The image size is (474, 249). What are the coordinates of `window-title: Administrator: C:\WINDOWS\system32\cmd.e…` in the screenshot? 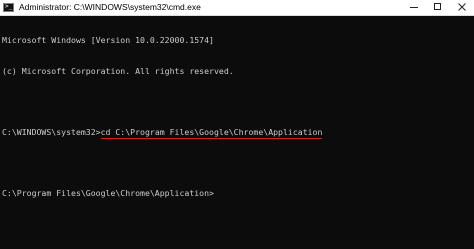 It's located at (110, 7).